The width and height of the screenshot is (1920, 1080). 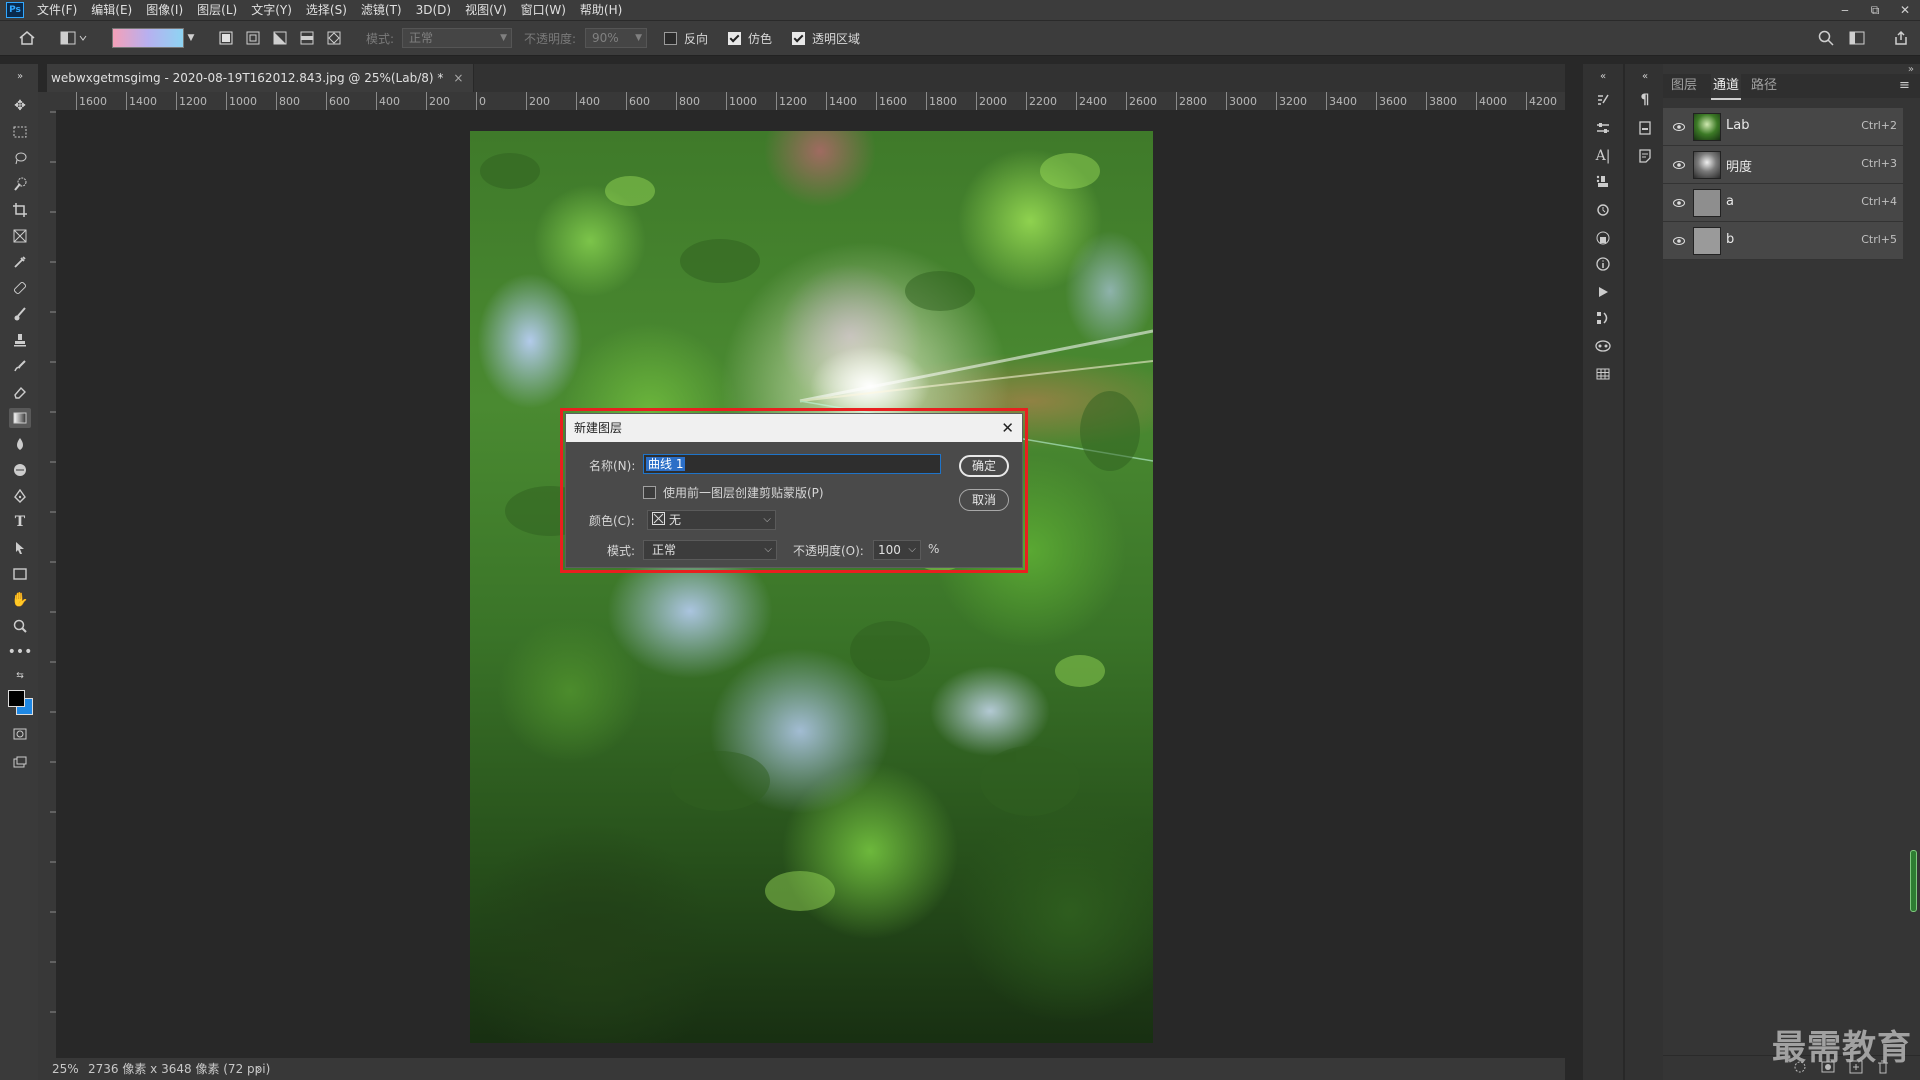 What do you see at coordinates (280, 38) in the screenshot?
I see `angle-gradient-icon` at bounding box center [280, 38].